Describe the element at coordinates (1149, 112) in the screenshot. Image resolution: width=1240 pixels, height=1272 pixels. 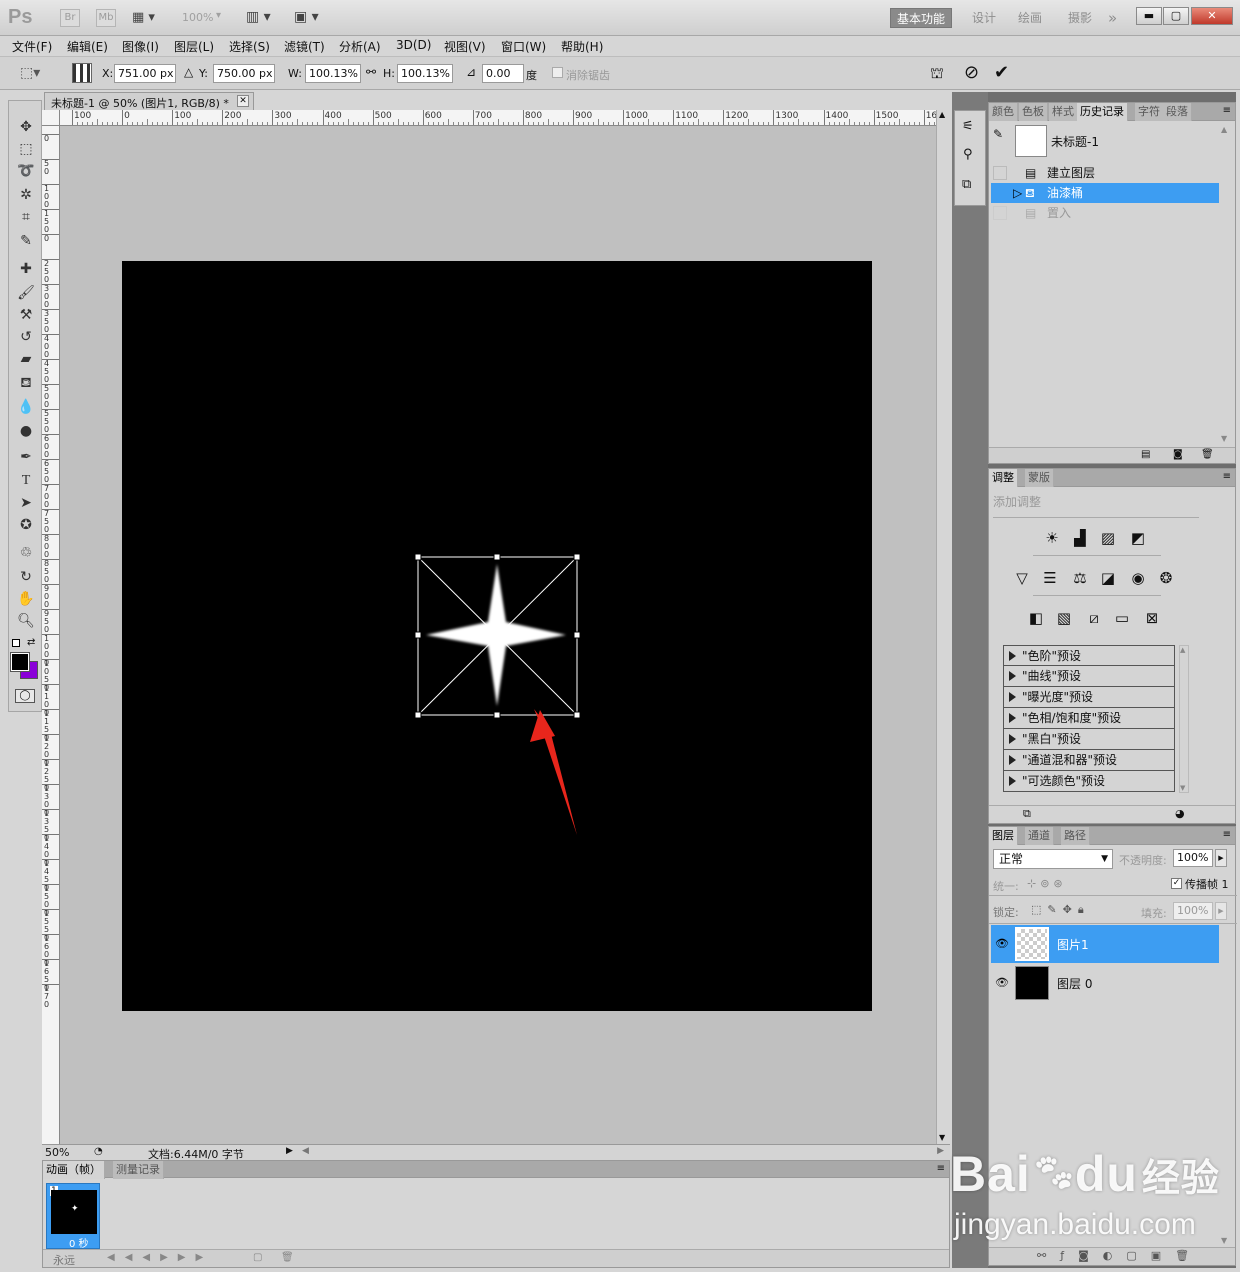
I see `tab-character: 字符` at that location.